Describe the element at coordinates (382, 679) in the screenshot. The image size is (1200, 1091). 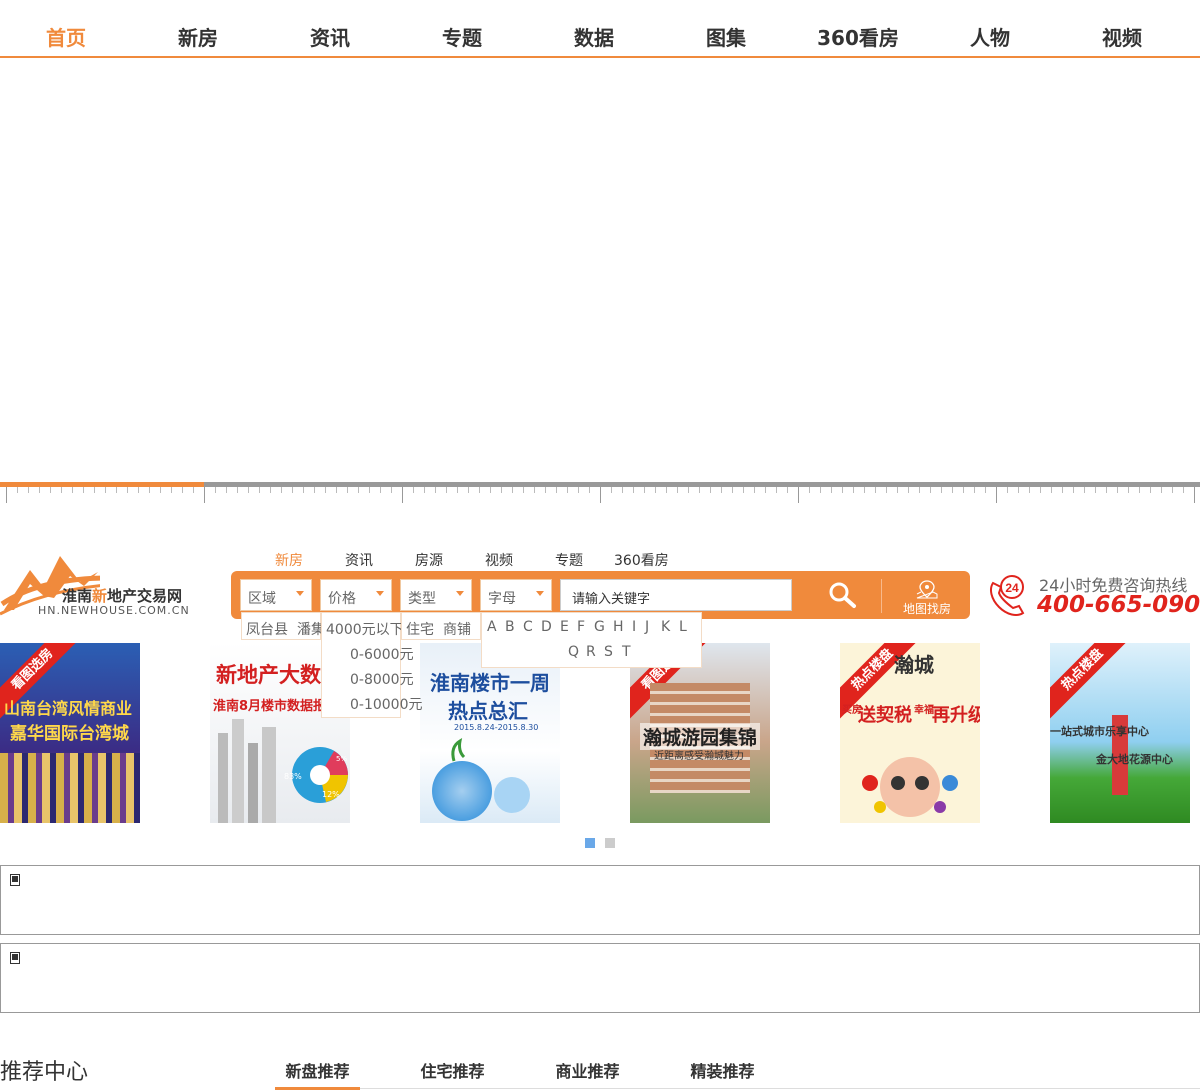
I see `price-option: 0-8000元` at that location.